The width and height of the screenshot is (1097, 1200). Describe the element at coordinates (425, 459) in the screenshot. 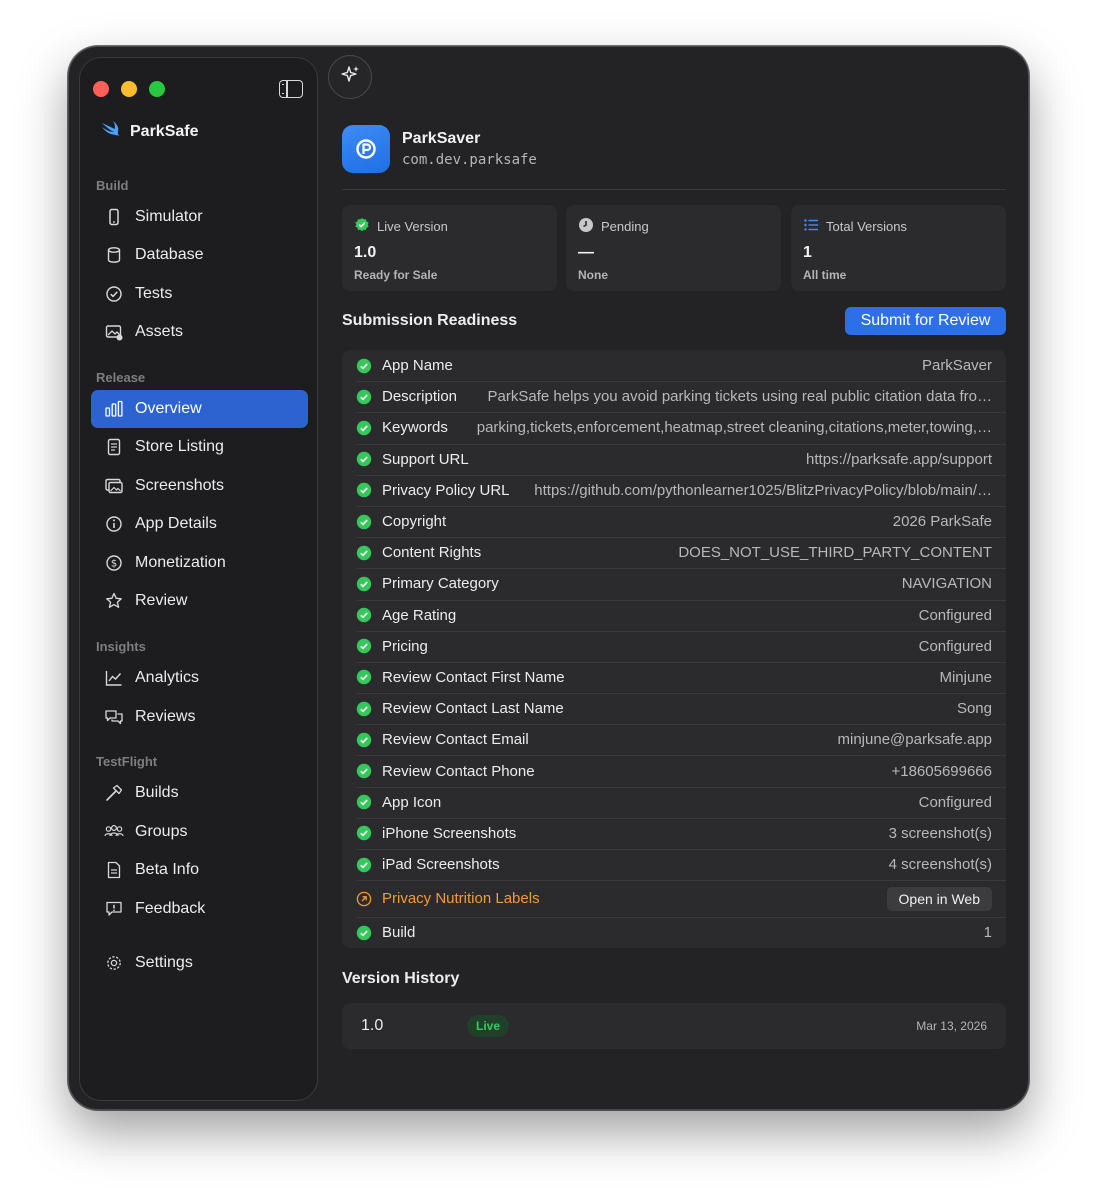

I see `checklist-label: Support URL` at that location.